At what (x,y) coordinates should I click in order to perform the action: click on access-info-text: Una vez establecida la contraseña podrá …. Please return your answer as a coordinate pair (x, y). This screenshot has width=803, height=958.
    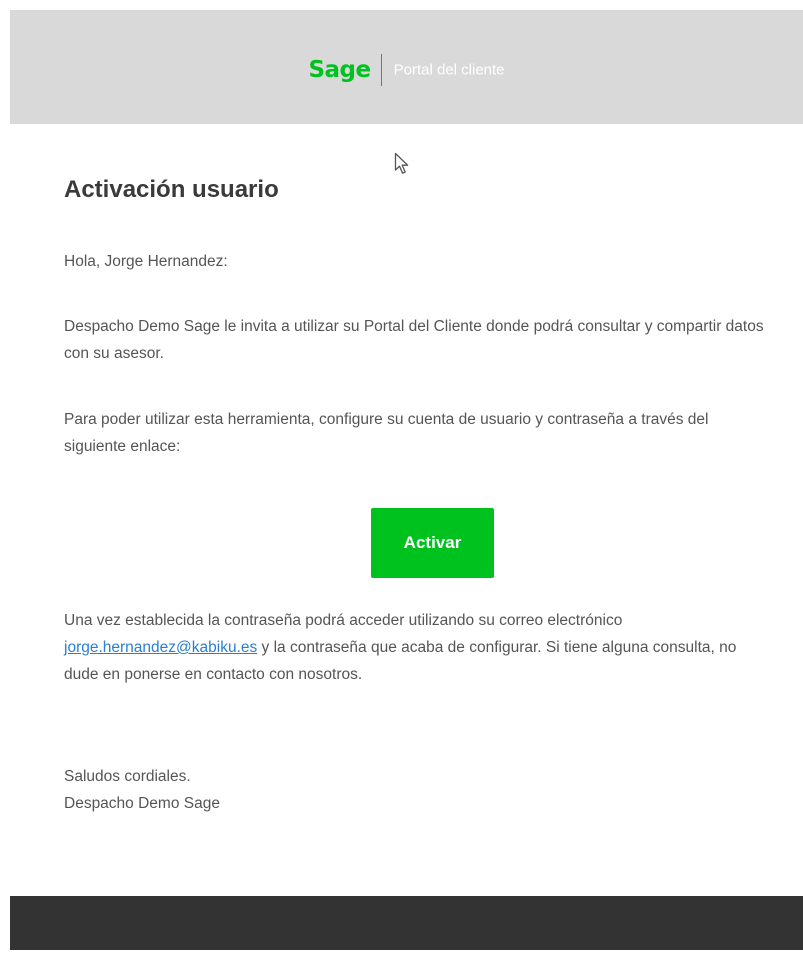
    Looking at the image, I should click on (414, 647).